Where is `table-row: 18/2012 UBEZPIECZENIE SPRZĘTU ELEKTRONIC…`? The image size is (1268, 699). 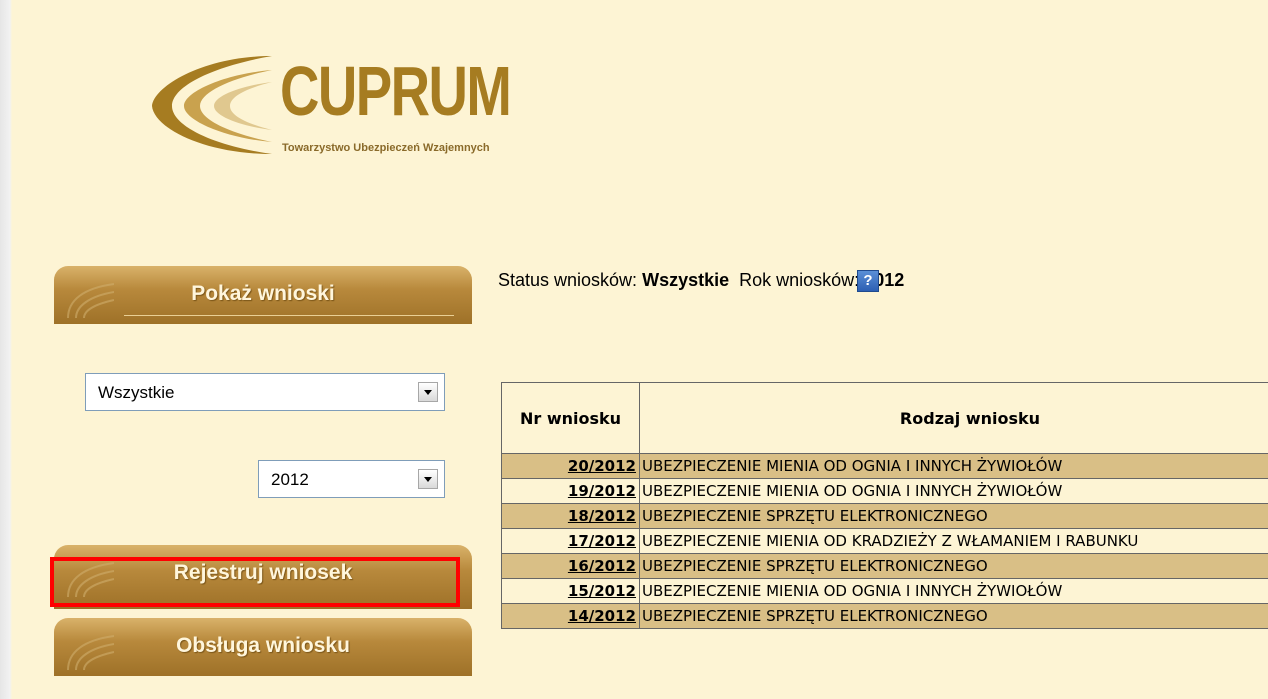
table-row: 18/2012 UBEZPIECZENIE SPRZĘTU ELEKTRONIC… is located at coordinates (884, 516).